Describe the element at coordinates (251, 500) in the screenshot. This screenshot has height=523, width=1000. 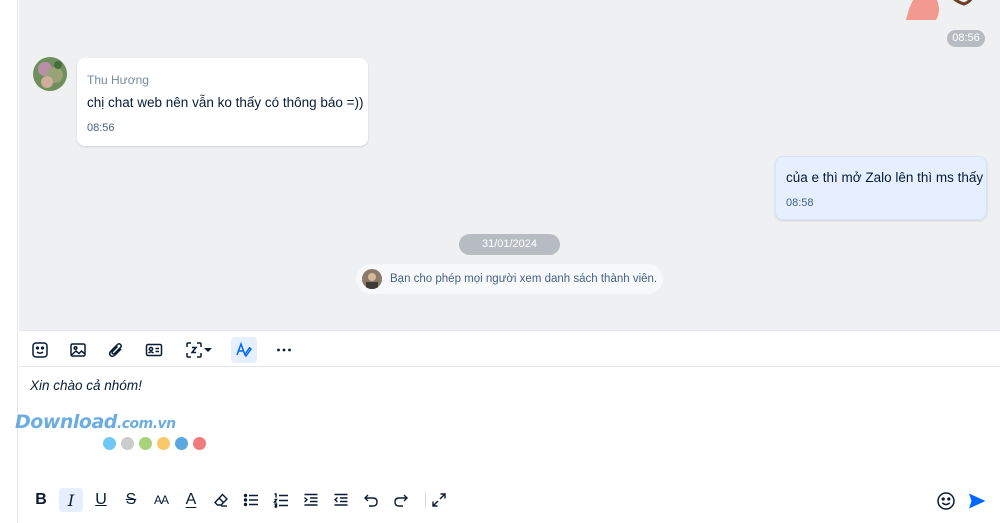
I see `bullet-list-icon` at that location.